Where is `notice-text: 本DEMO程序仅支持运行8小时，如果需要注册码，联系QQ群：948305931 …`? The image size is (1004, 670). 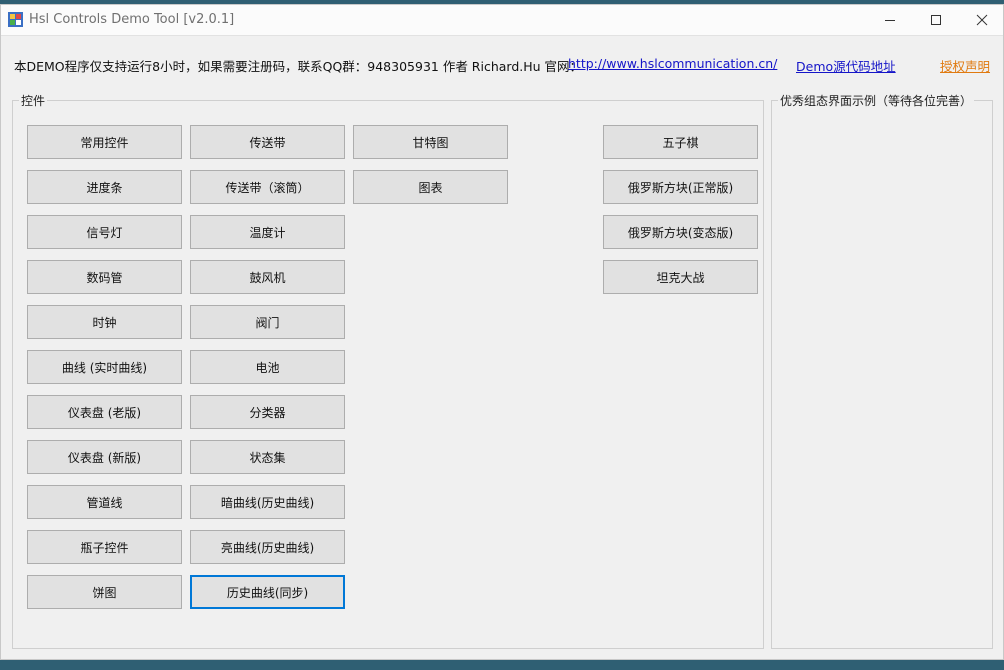 notice-text: 本DEMO程序仅支持运行8小时，如果需要注册码，联系QQ群：948305931 … is located at coordinates (298, 66).